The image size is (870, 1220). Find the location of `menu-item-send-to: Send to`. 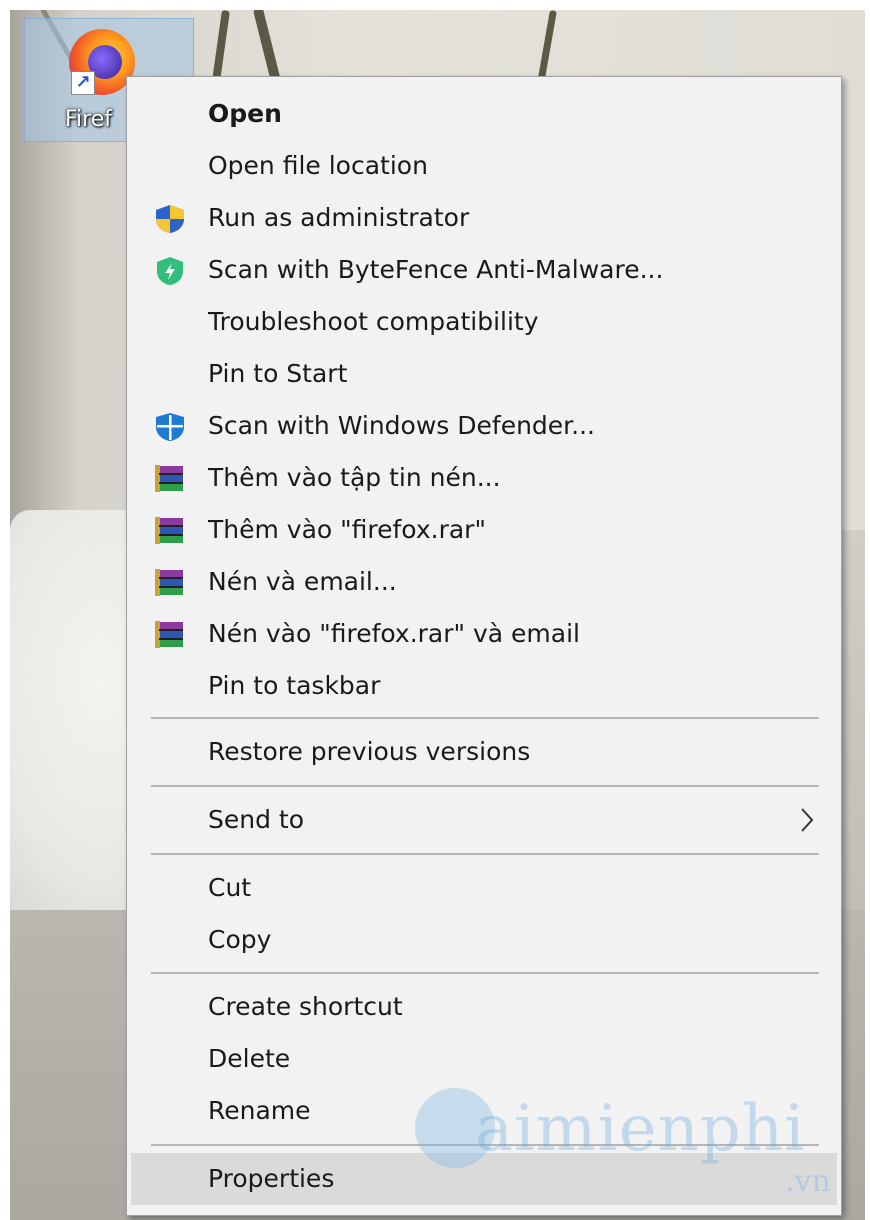

menu-item-send-to: Send to is located at coordinates (484, 820).